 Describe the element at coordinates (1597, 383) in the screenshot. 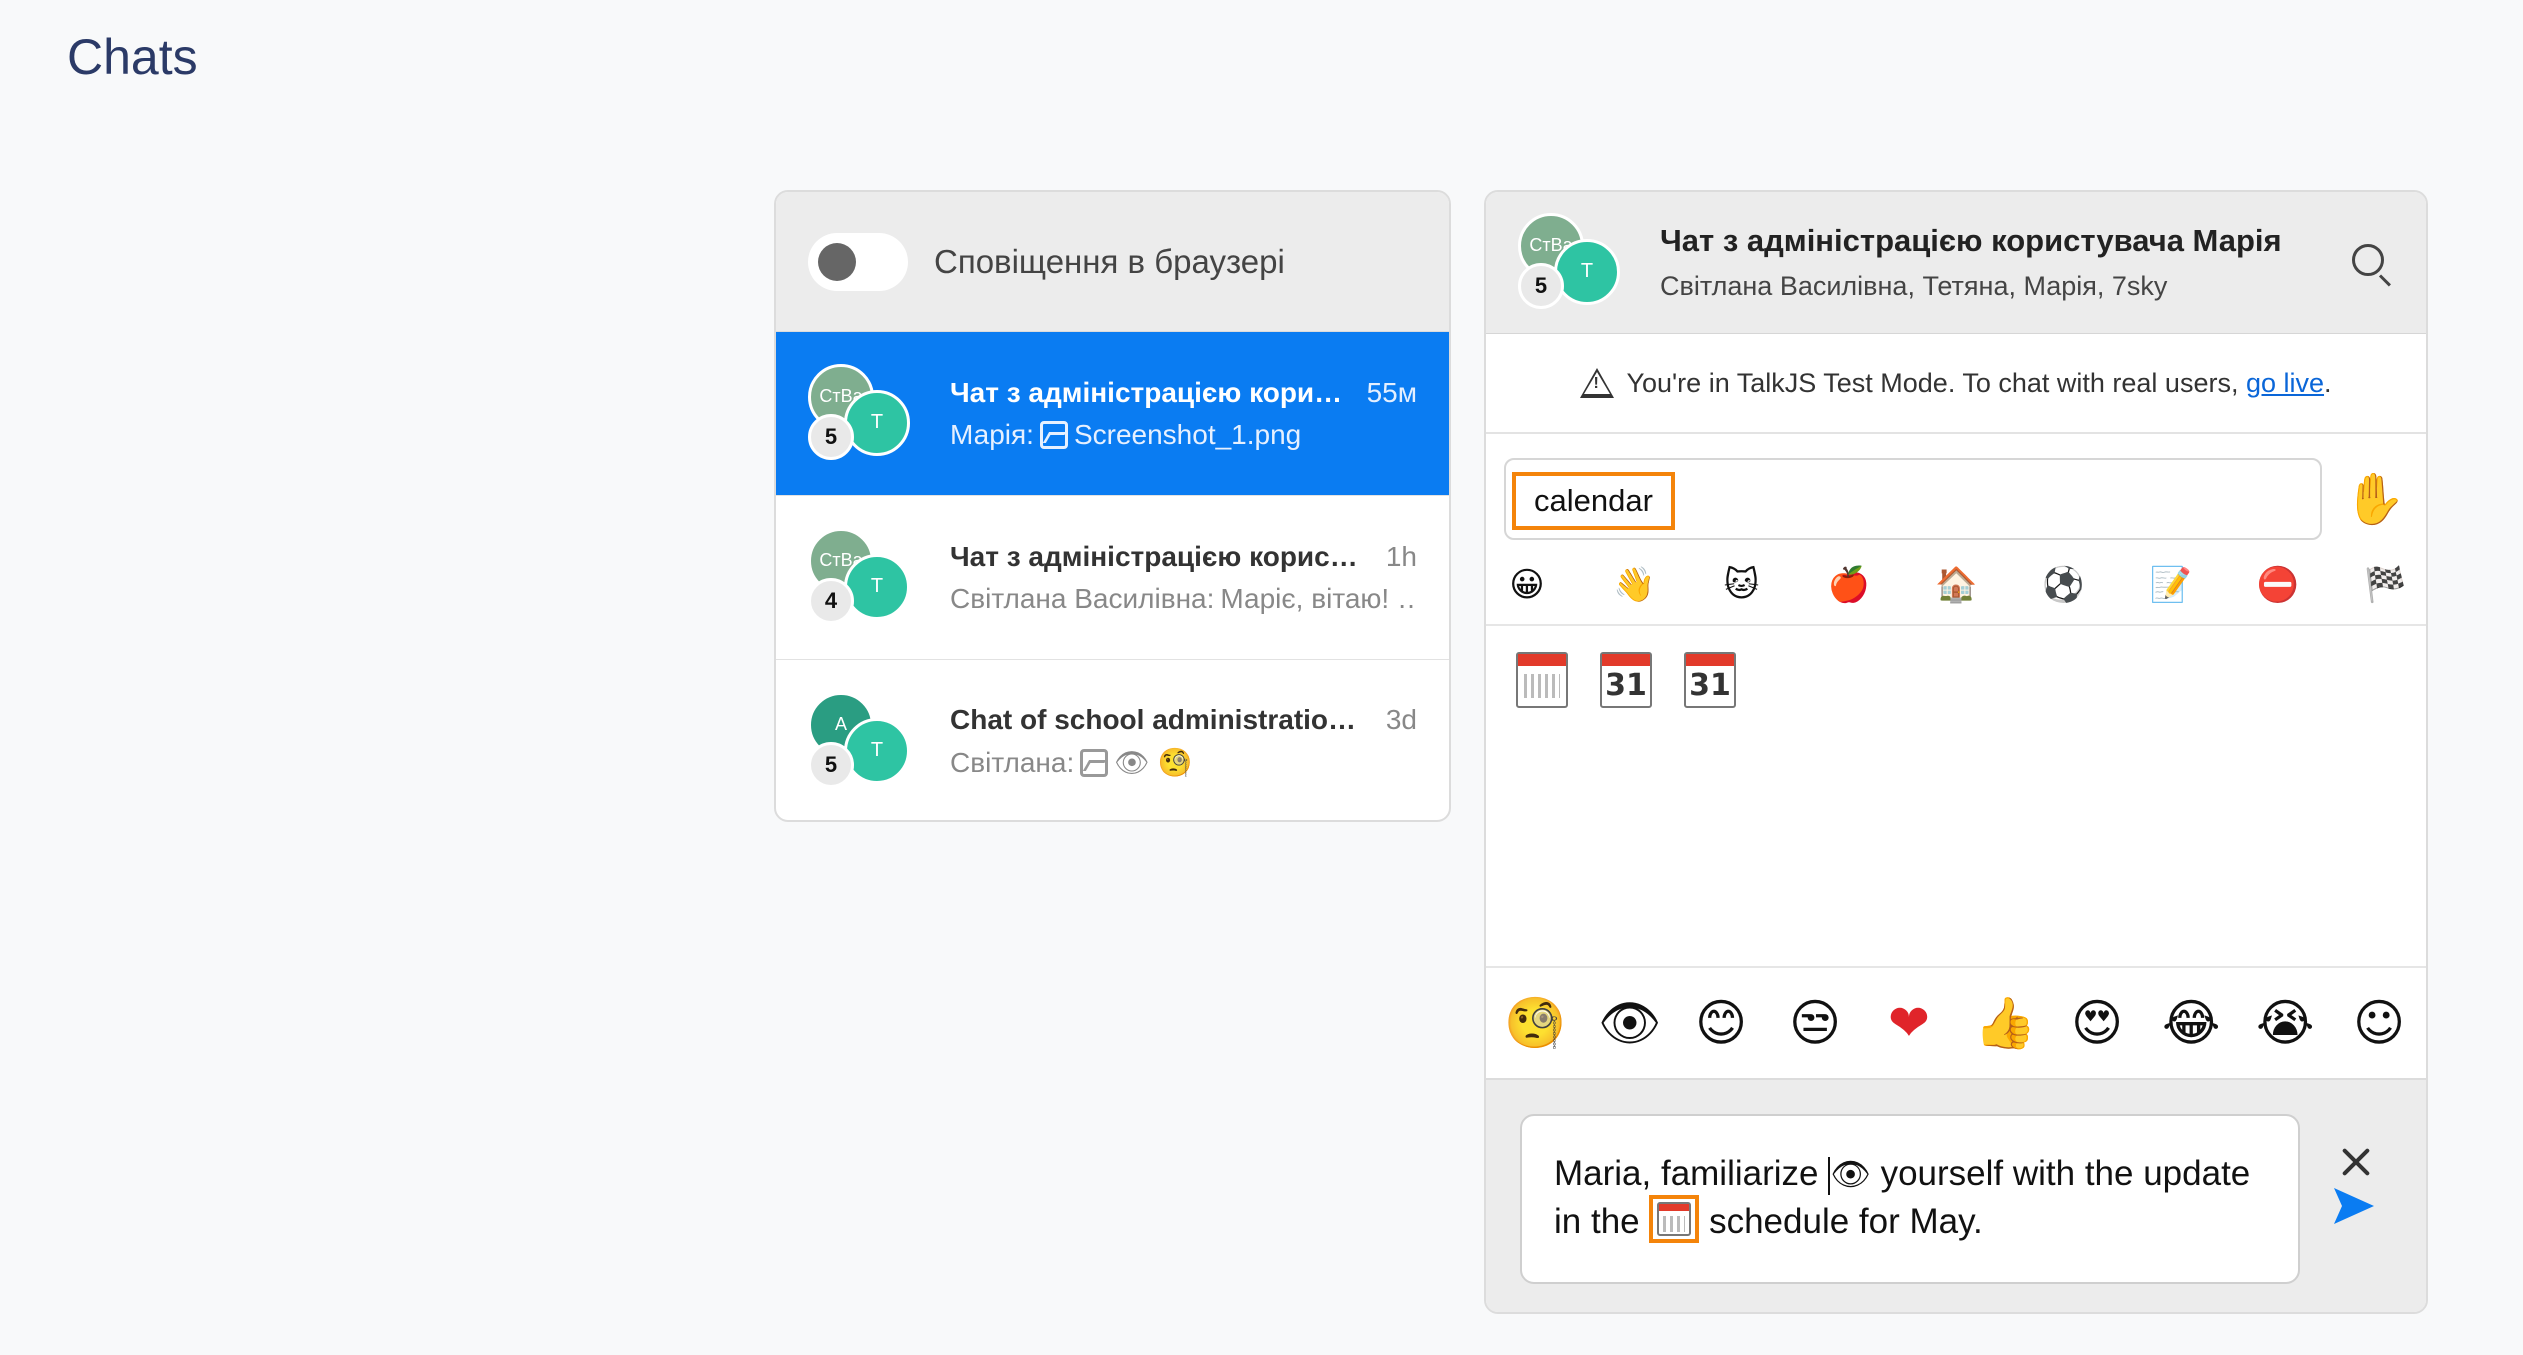

I see `warning-icon` at that location.